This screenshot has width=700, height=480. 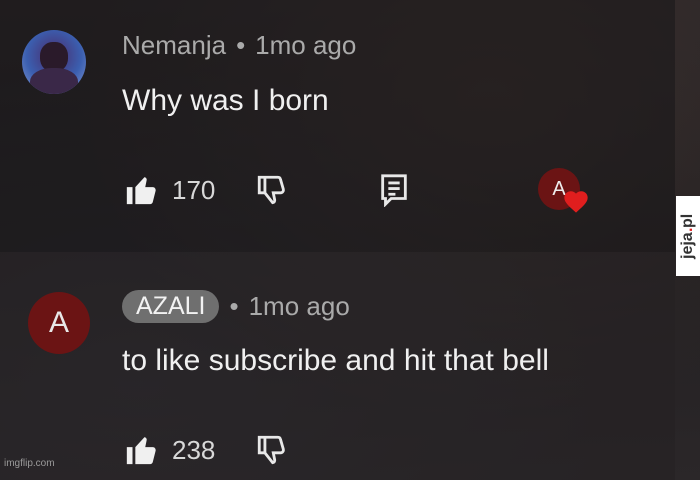 I want to click on comment-actions: 238, so click(x=206, y=450).